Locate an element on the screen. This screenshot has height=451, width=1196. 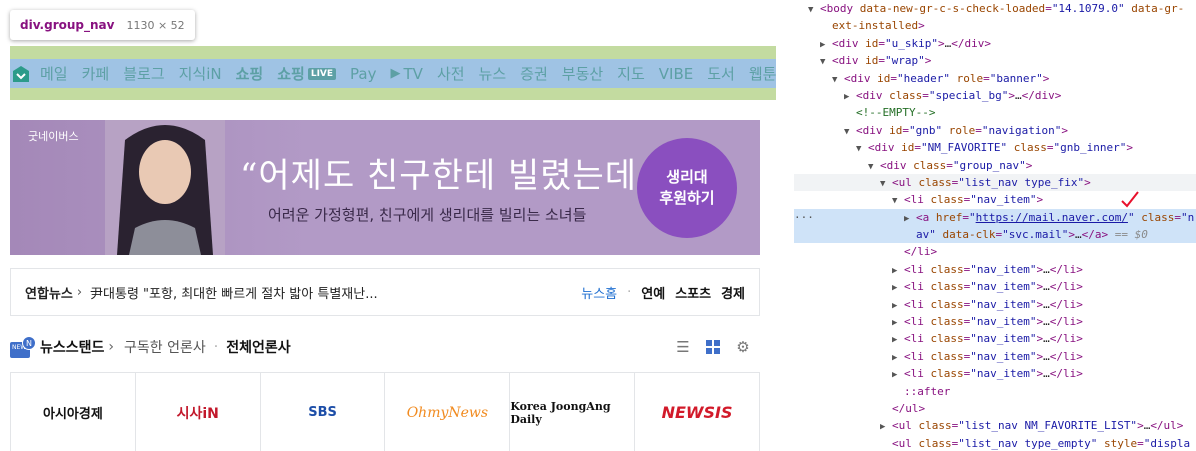
dom-node-row: ▼ <div class="group_nav"> is located at coordinates (995, 165).